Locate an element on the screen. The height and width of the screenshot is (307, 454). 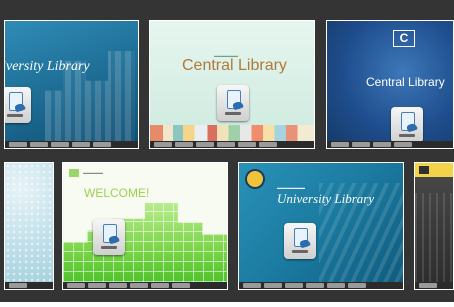
thumbnail-subtitle: ▬▬▬▬▬▬▬ is located at coordinates (291, 187).